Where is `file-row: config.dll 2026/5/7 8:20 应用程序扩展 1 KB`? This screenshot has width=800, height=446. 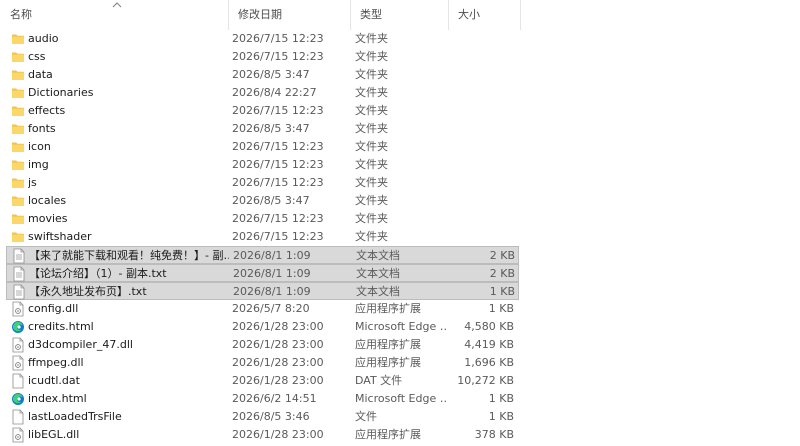 file-row: config.dll 2026/5/7 8:20 应用程序扩展 1 KB is located at coordinates (262, 309).